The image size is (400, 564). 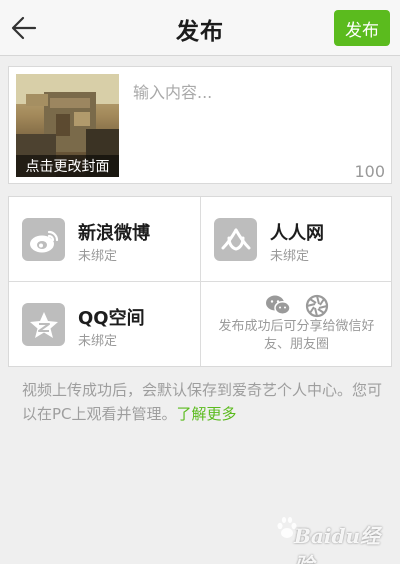 I want to click on upload-info-note: 视频上传成功后，会默认保存到爱奇艺个人中心。您可以在PC上观看并管理。了解更多, so click(x=202, y=402).